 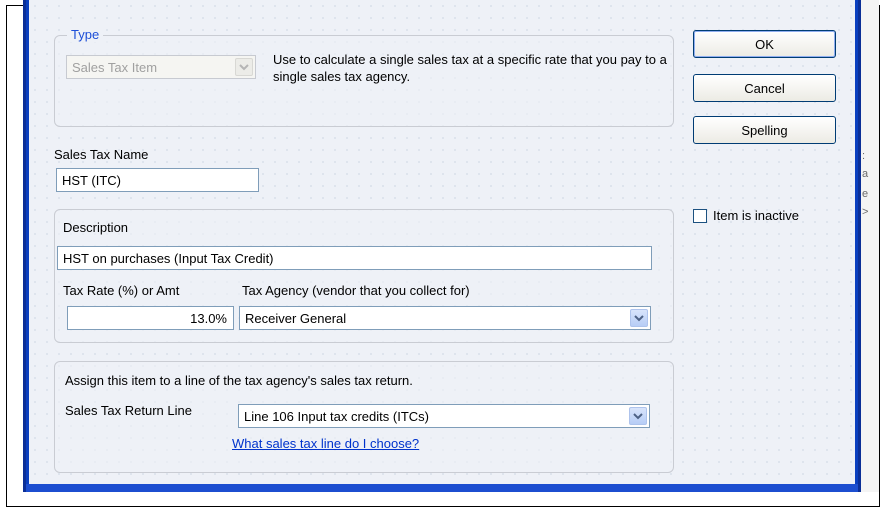 I want to click on sales-tax-return-line-label: Sales Tax Return Line, so click(x=128, y=410).